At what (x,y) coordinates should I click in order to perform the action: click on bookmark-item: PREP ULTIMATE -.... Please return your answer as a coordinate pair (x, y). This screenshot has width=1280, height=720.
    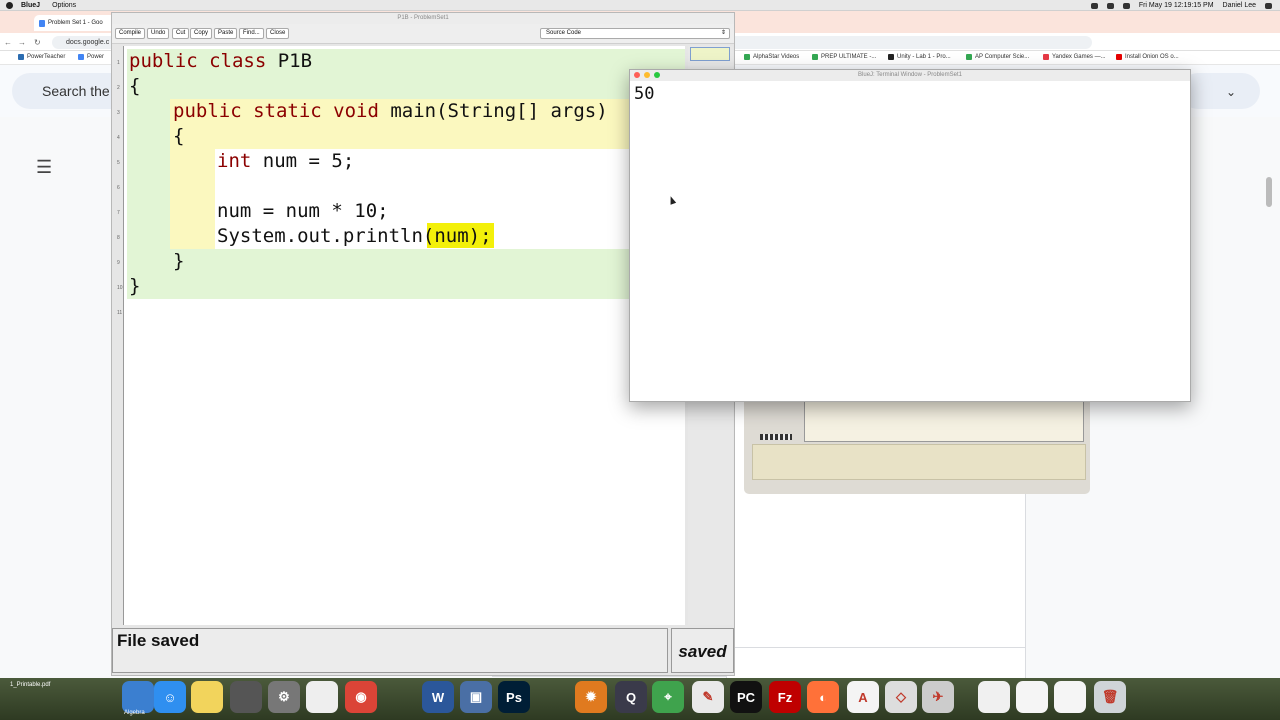
    Looking at the image, I should click on (844, 57).